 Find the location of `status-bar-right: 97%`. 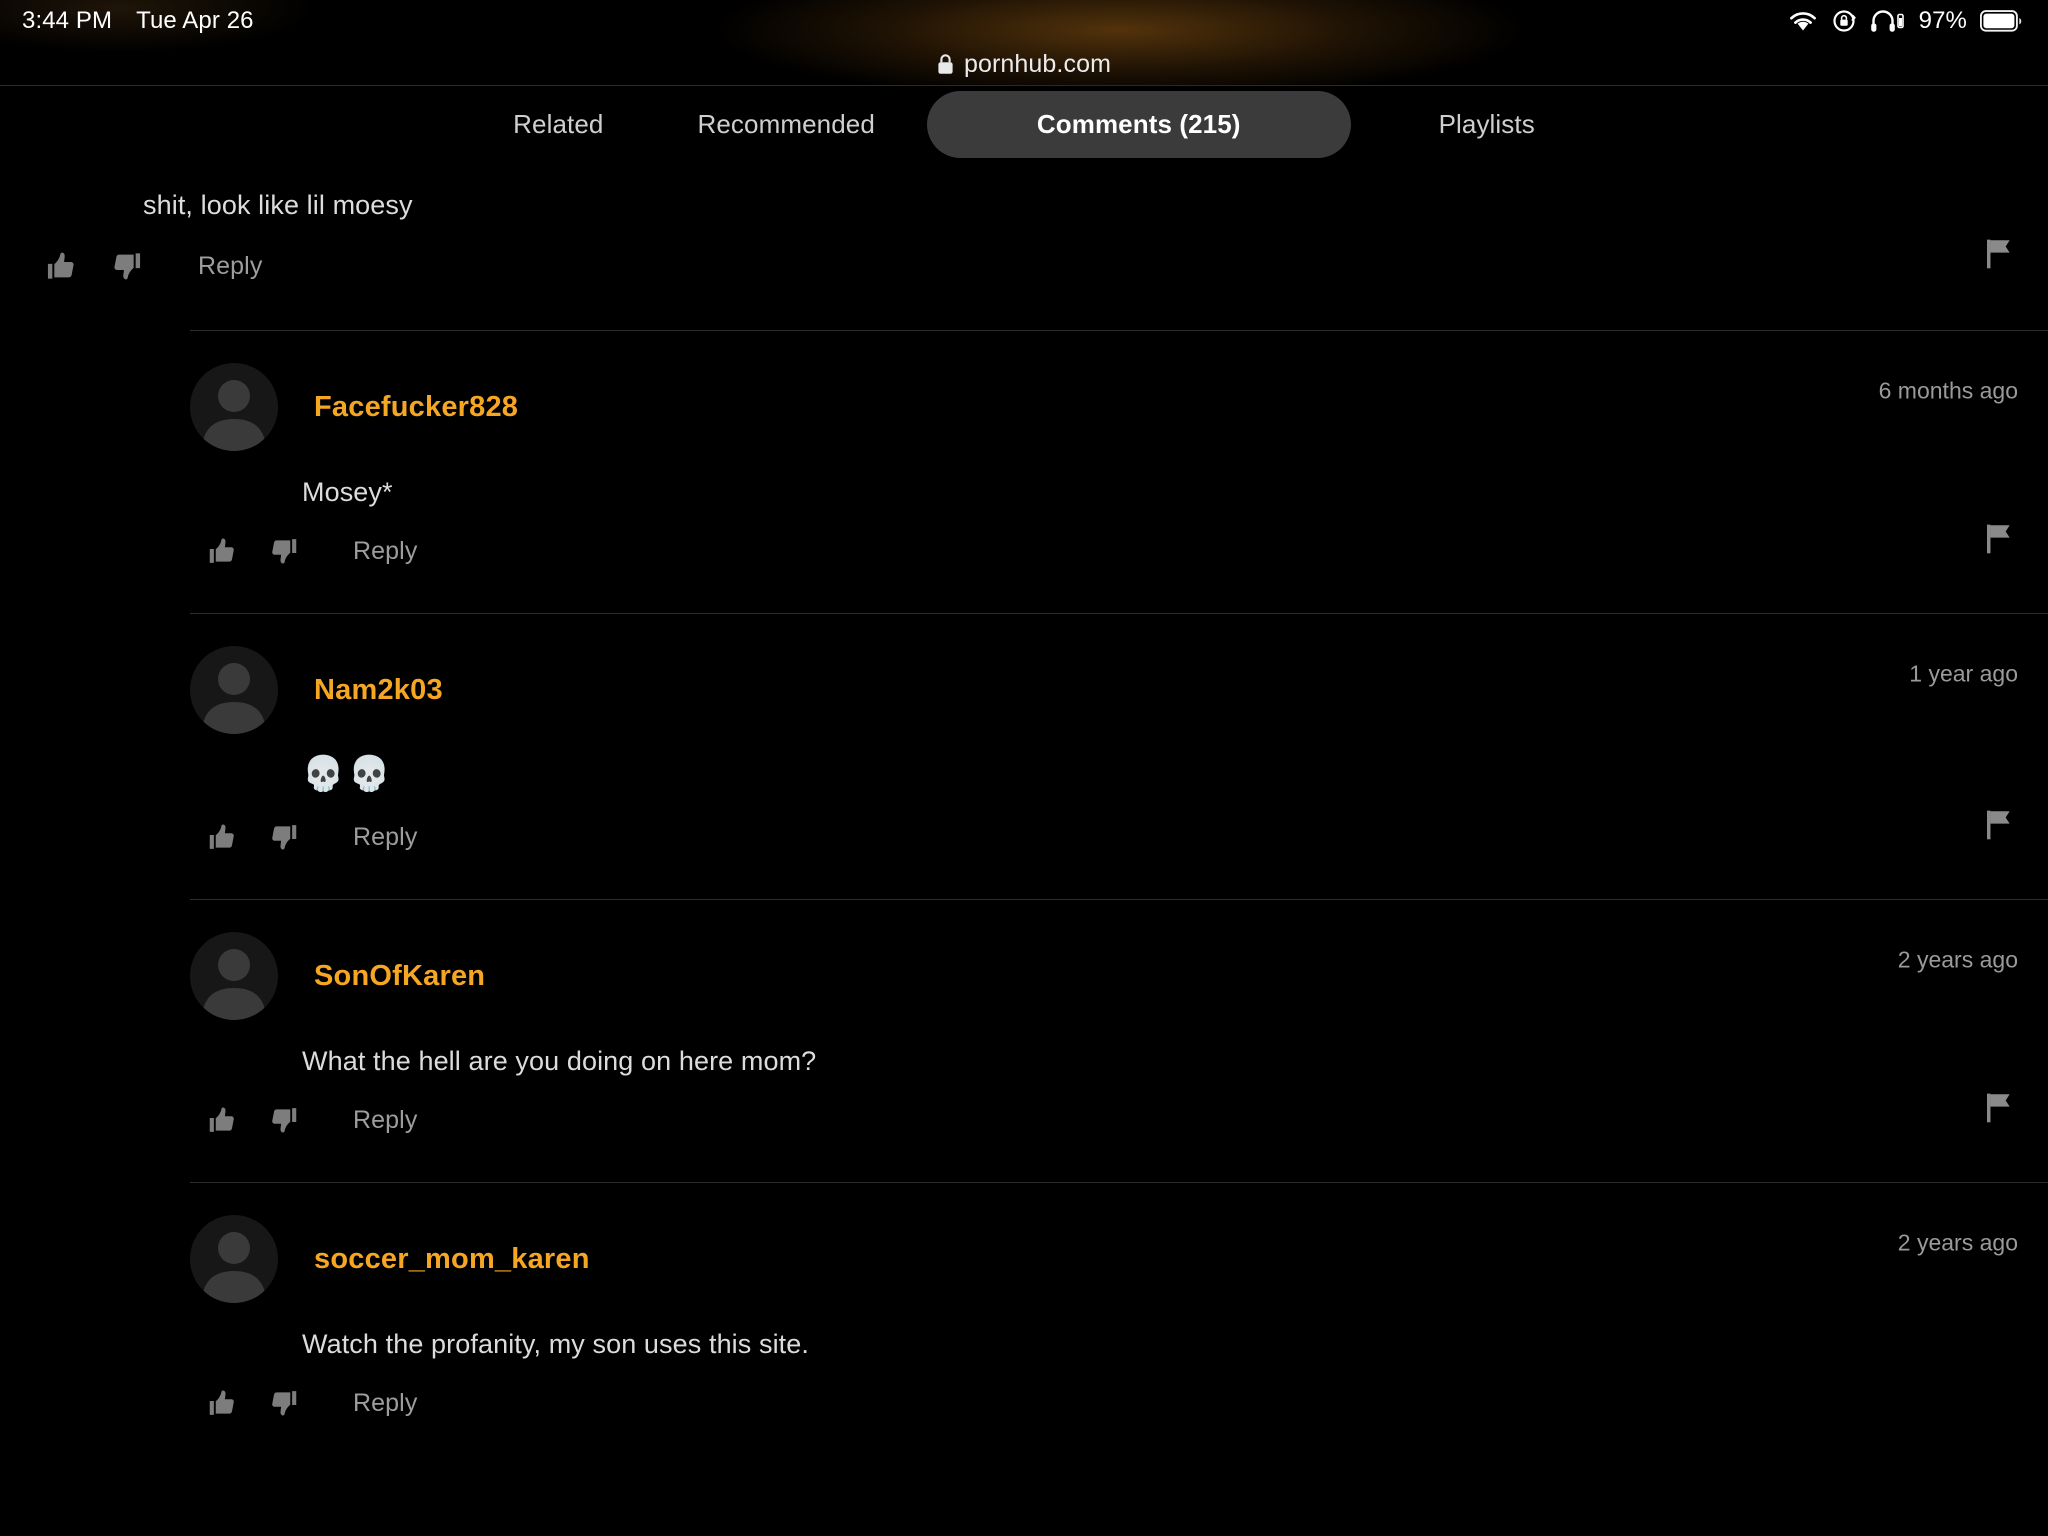

status-bar-right: 97% is located at coordinates (1905, 21).